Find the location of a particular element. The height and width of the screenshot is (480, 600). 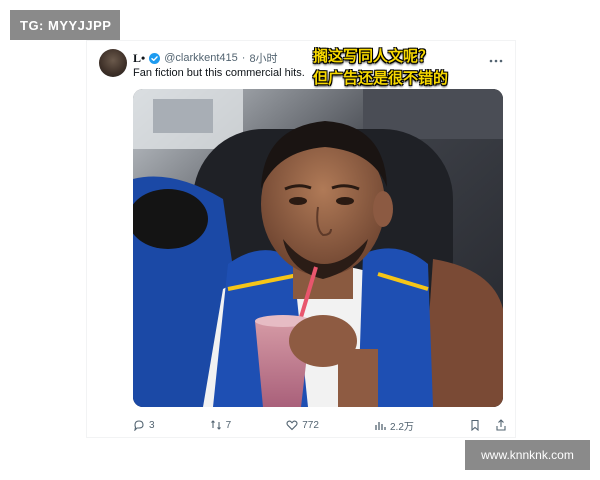

overlay-caption: 搁这写同人文呢？ 但广告还是很不错的 is located at coordinates (388, 67).